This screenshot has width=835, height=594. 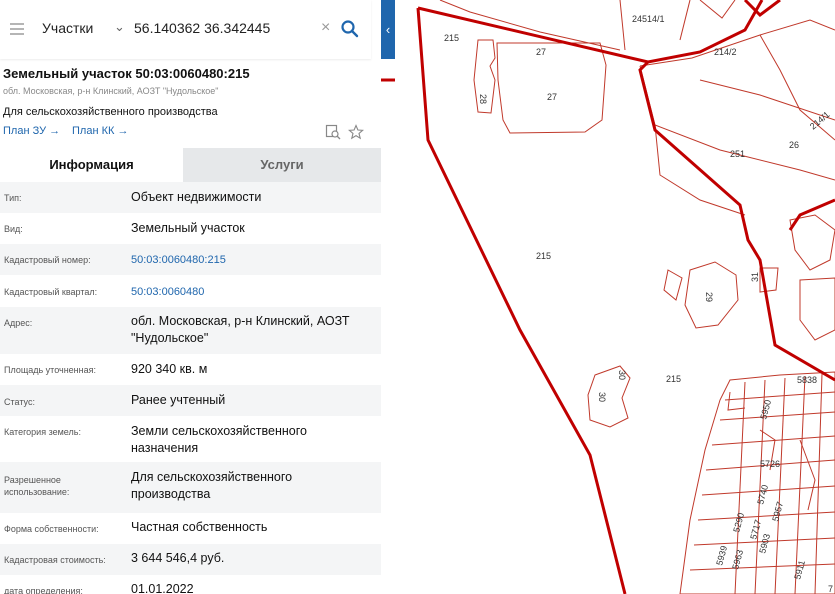 I want to click on search-input, so click(x=224, y=28).